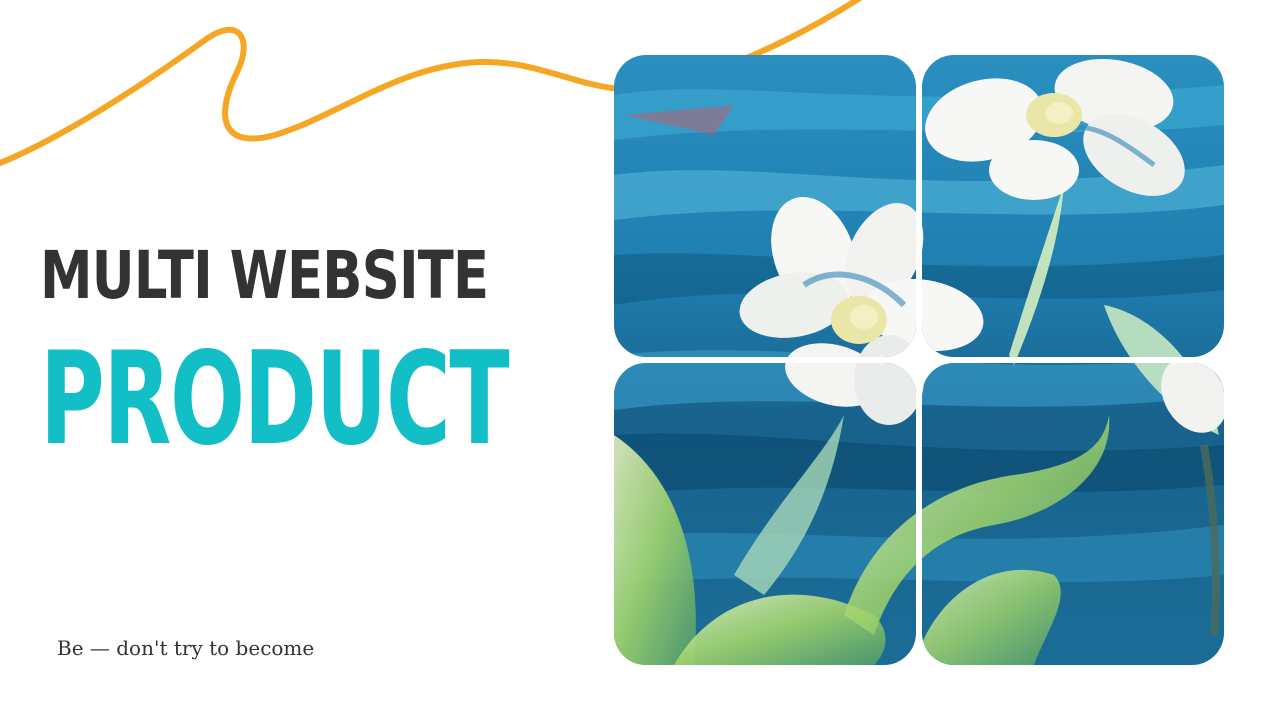 The width and height of the screenshot is (1280, 720). What do you see at coordinates (1073, 206) in the screenshot?
I see `painting-tile-top-right` at bounding box center [1073, 206].